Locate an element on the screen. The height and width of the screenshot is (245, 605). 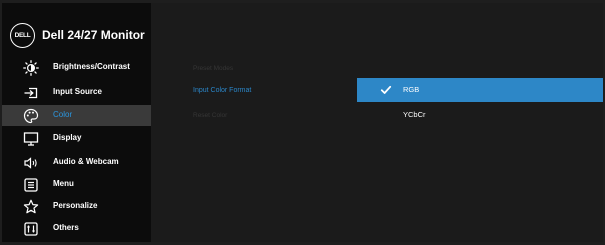
sidebar-item-label: Input Source is located at coordinates (77, 91).